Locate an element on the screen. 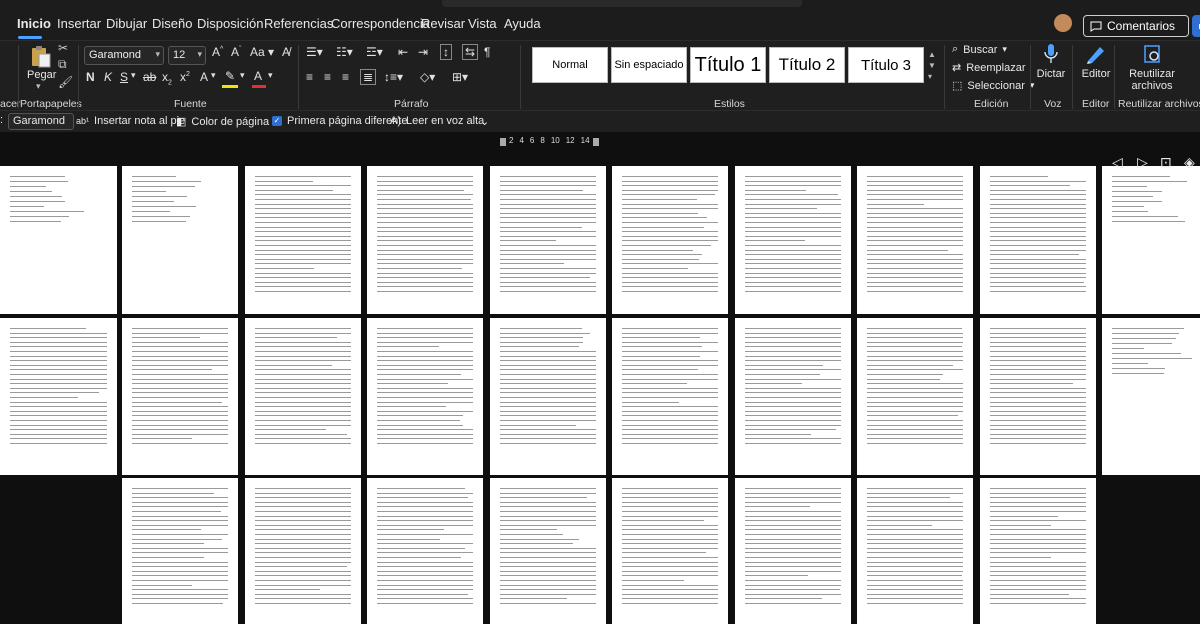 Image resolution: width=1200 pixels, height=624 pixels. justify-icon: ≣ is located at coordinates (368, 77).